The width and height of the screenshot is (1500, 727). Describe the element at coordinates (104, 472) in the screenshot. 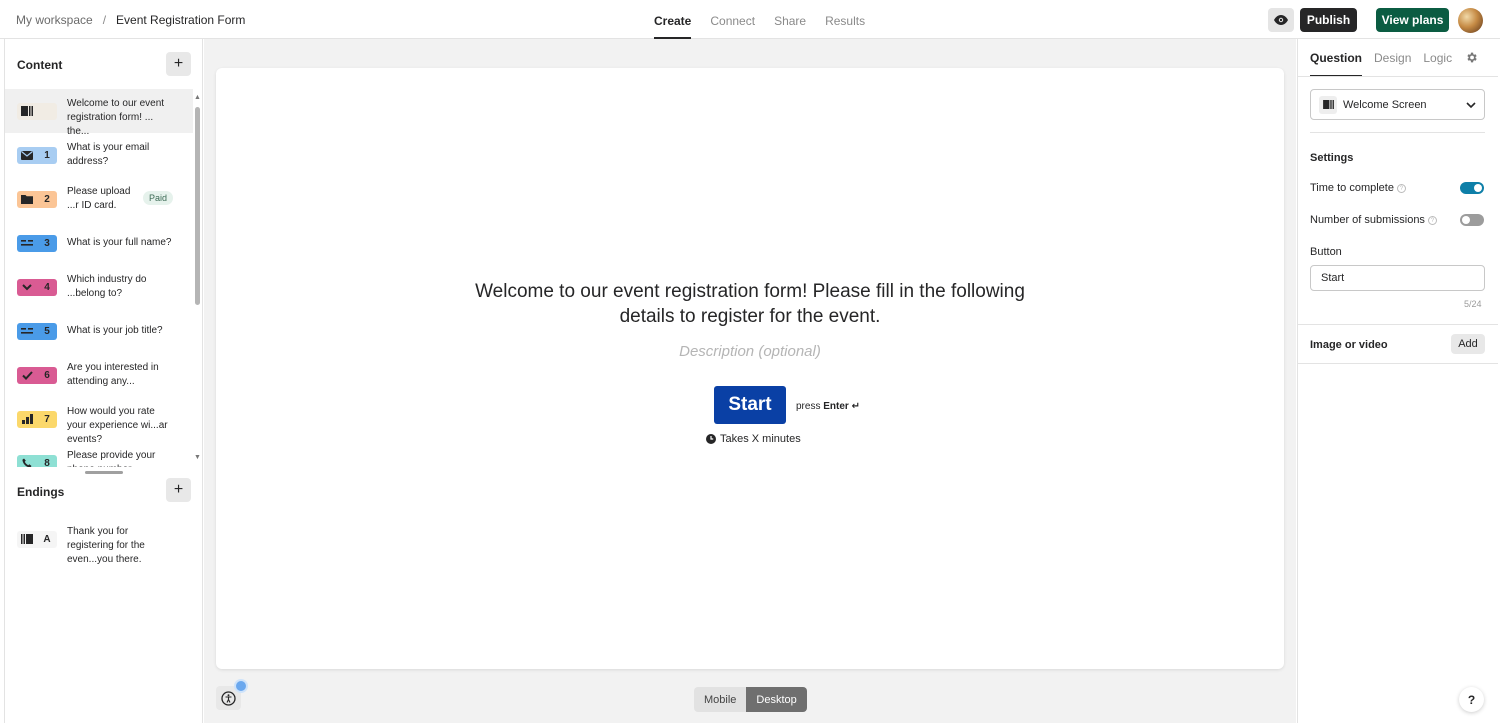

I see `resize-handle` at that location.